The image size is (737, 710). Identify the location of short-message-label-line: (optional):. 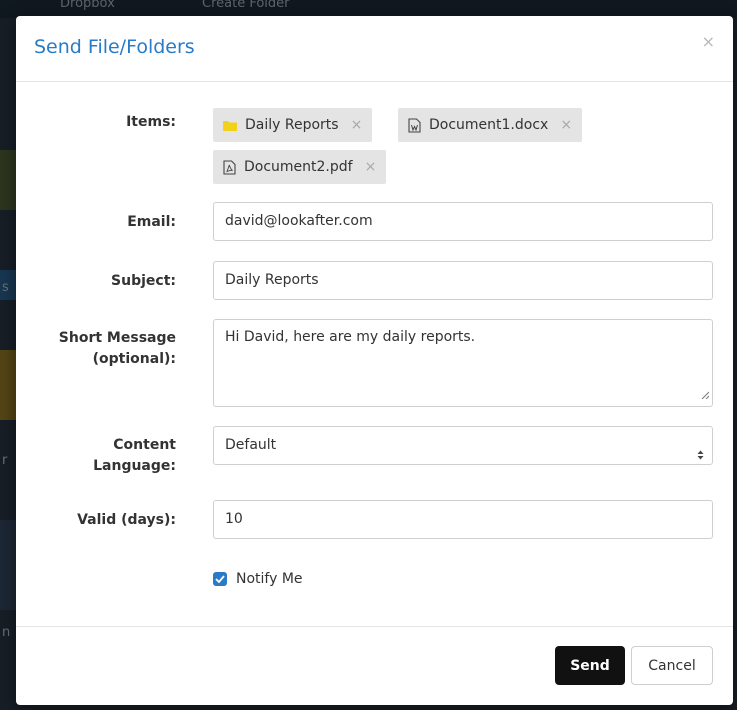
(134, 359).